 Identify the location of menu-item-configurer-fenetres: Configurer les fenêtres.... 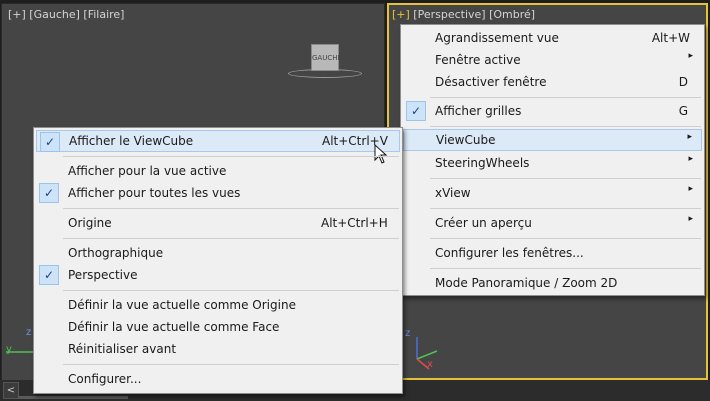
(552, 253).